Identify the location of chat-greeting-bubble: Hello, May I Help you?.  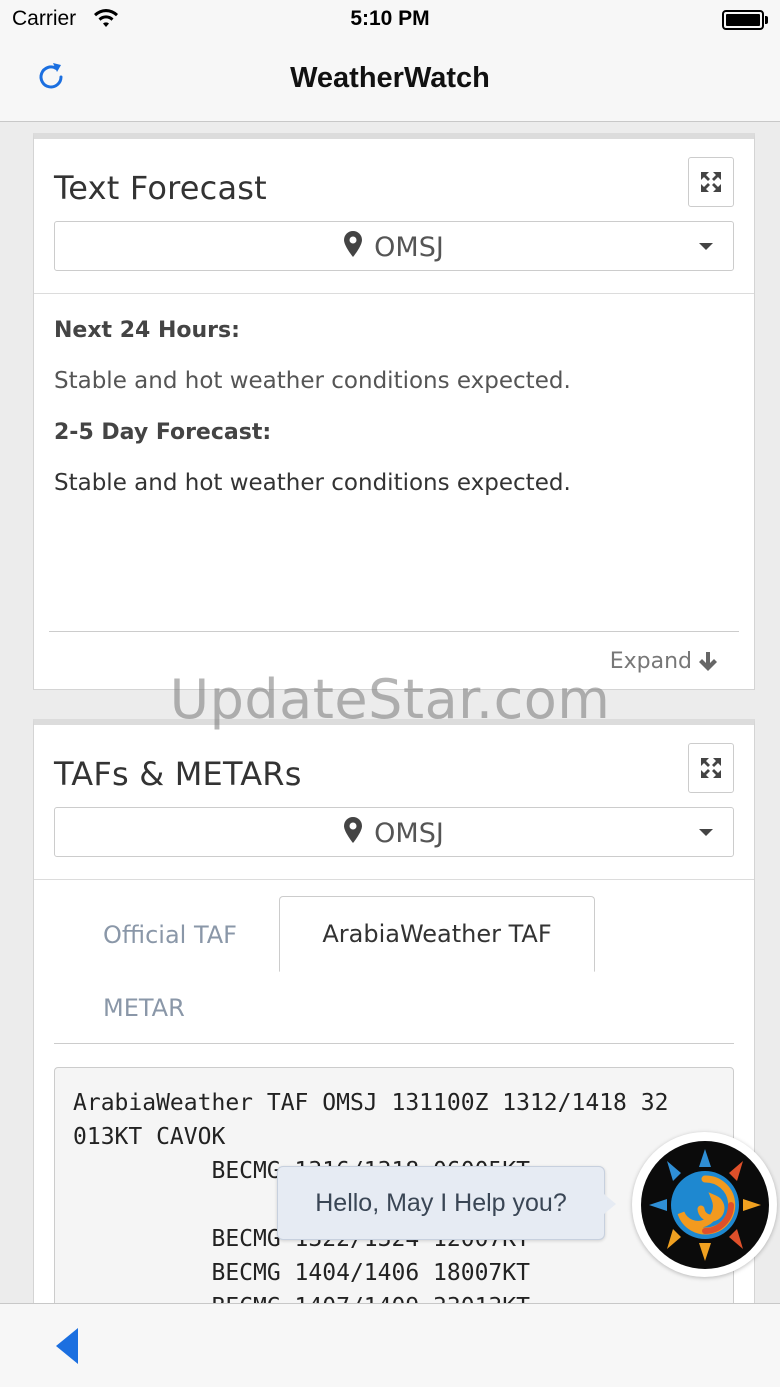
(446, 1203).